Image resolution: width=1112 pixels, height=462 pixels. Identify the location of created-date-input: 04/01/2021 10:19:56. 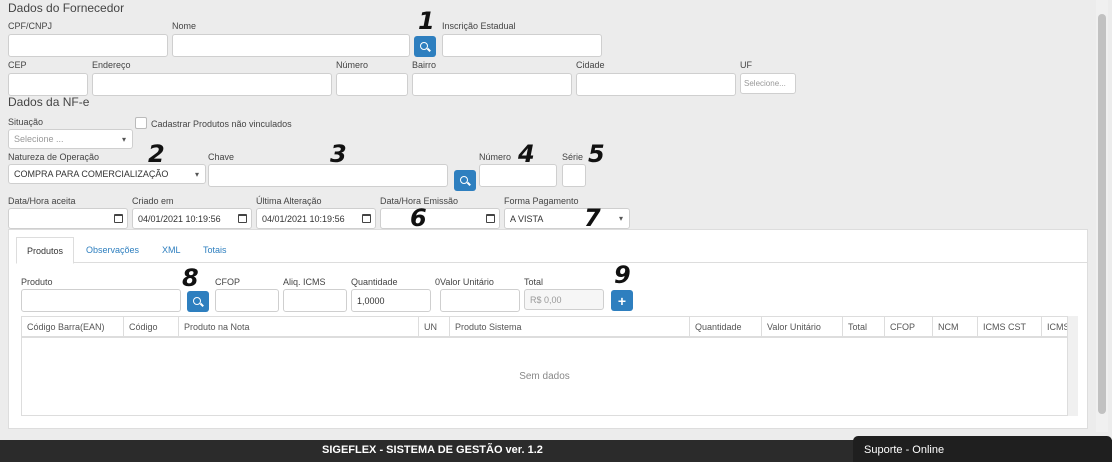
(192, 218).